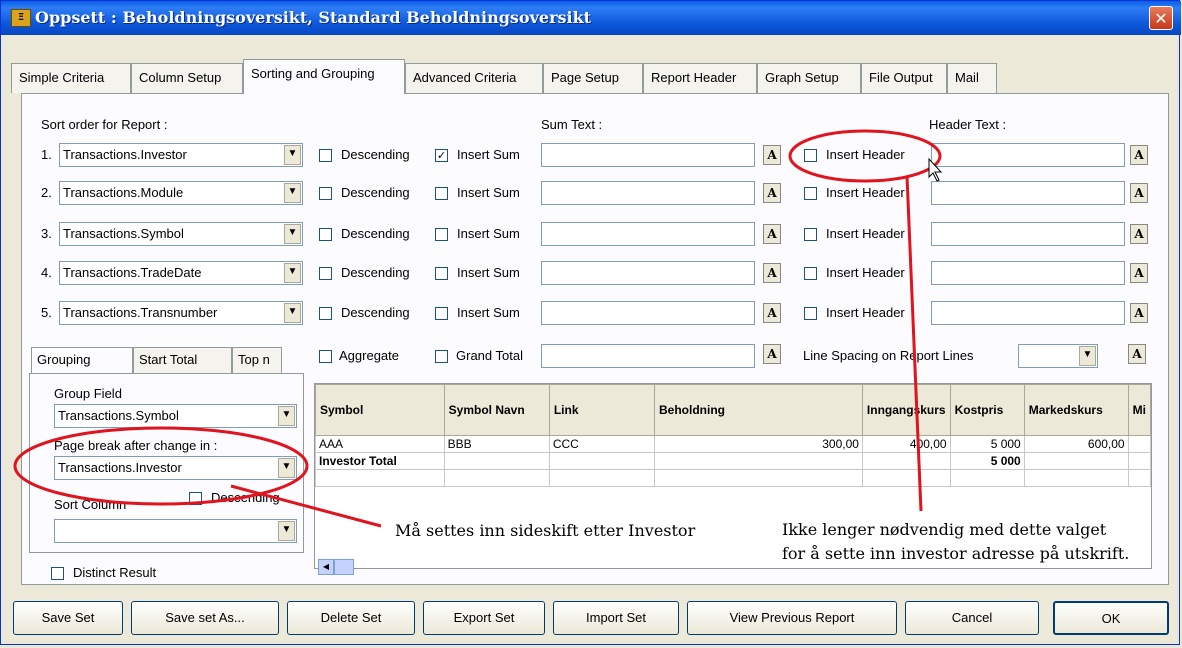  Describe the element at coordinates (602, 410) in the screenshot. I see `column-header: Link` at that location.